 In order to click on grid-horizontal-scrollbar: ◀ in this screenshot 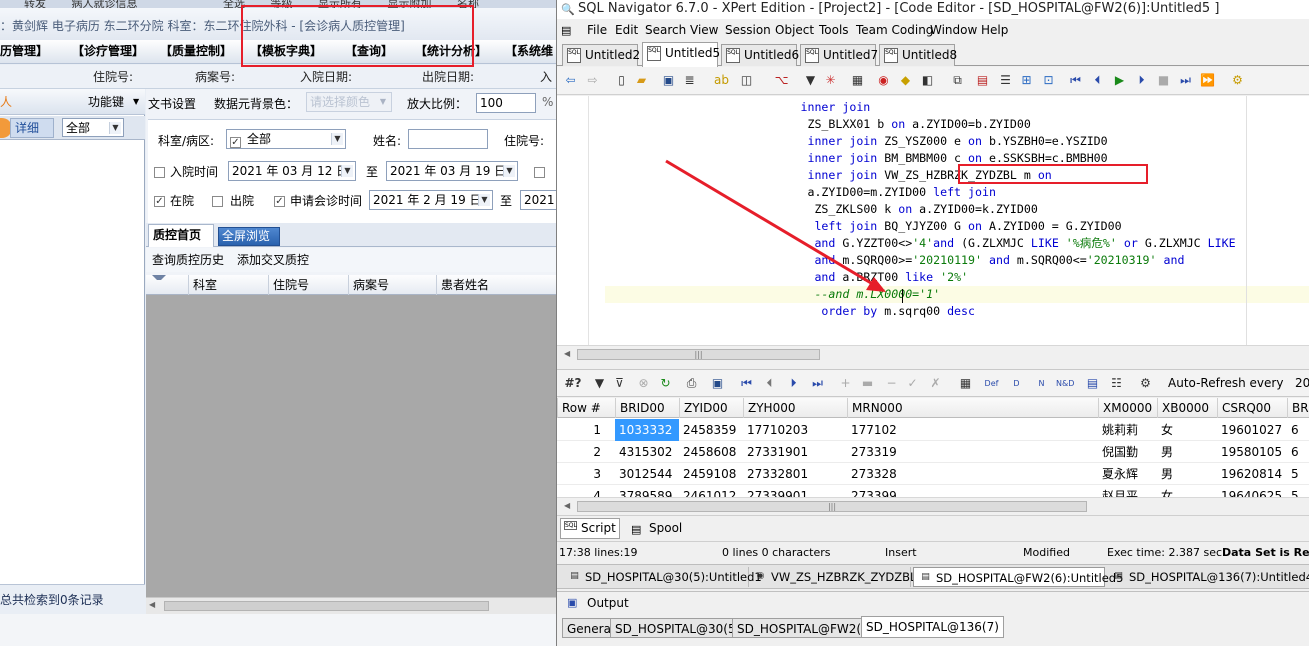, I will do `click(351, 605)`.